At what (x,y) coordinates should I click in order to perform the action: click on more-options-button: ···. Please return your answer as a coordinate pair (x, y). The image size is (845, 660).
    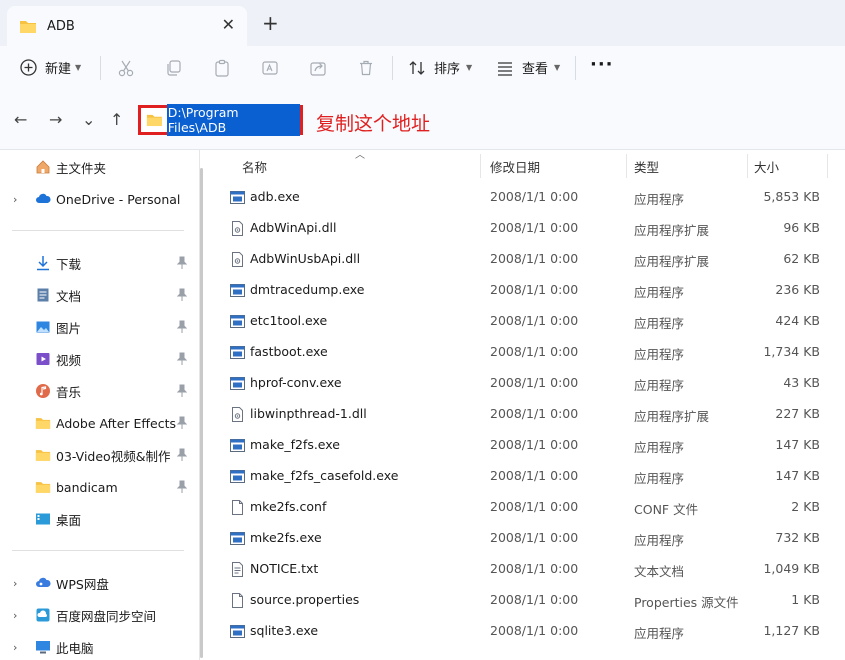
    Looking at the image, I should click on (602, 64).